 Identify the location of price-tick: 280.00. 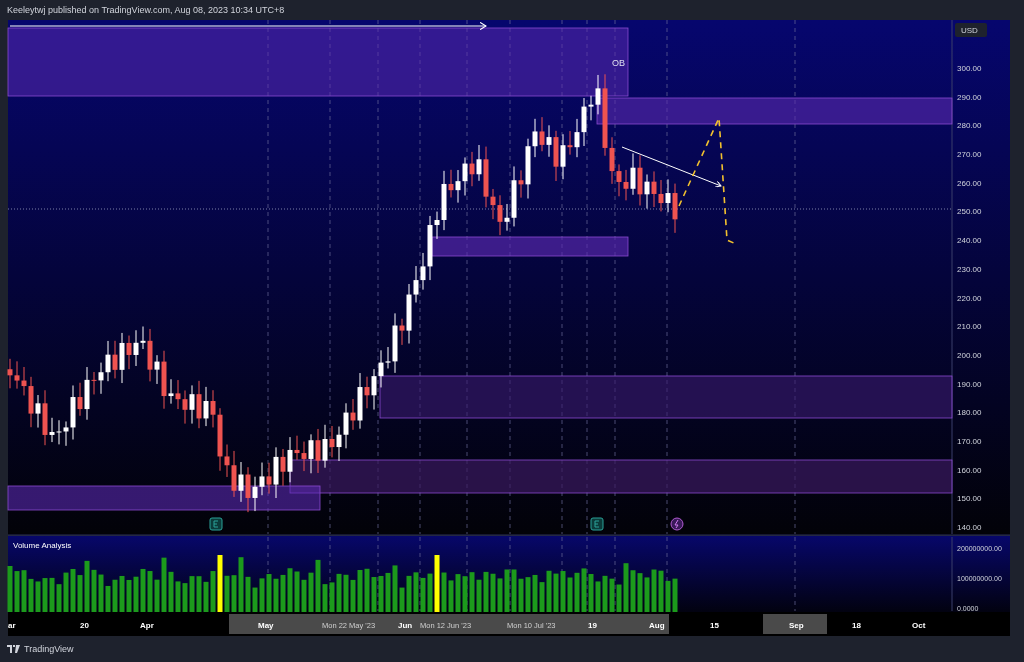
(969, 126).